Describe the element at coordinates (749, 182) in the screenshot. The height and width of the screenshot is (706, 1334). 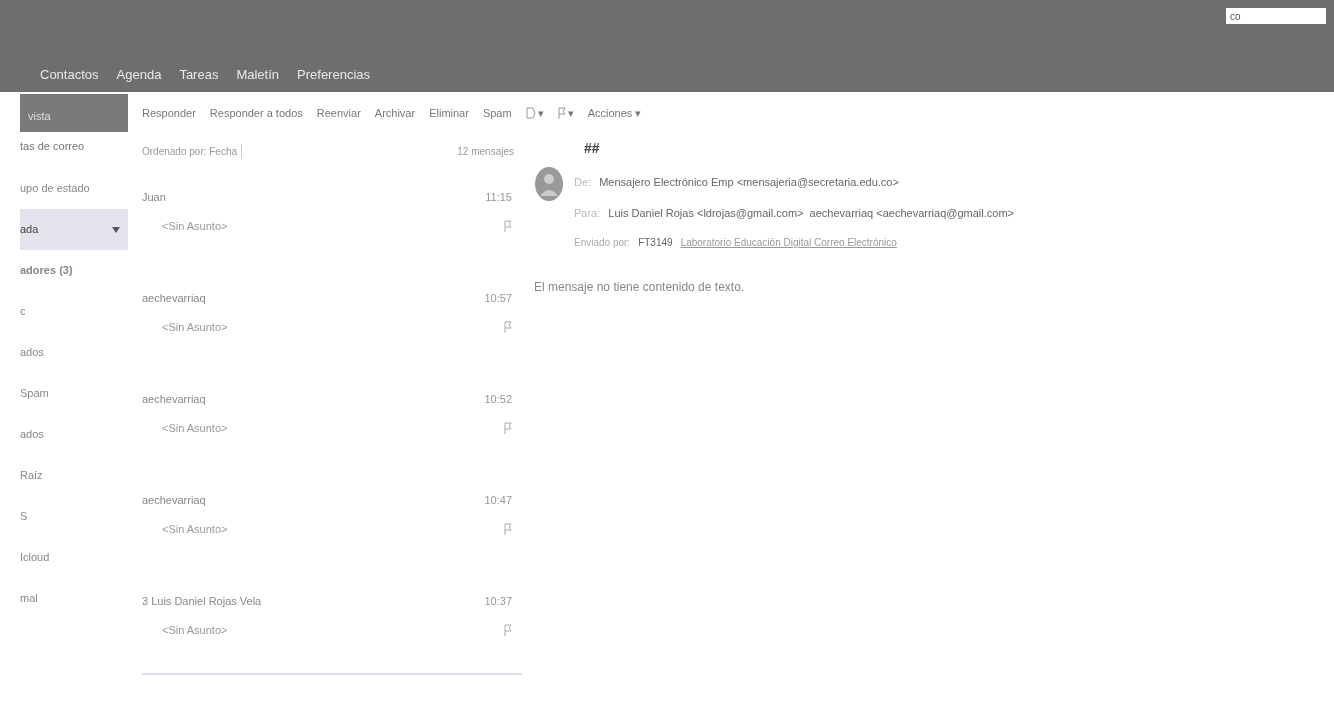
I see `sender-address: Mensajero Electrónico Emp <mensajeria@secretaria.edu.co>` at that location.